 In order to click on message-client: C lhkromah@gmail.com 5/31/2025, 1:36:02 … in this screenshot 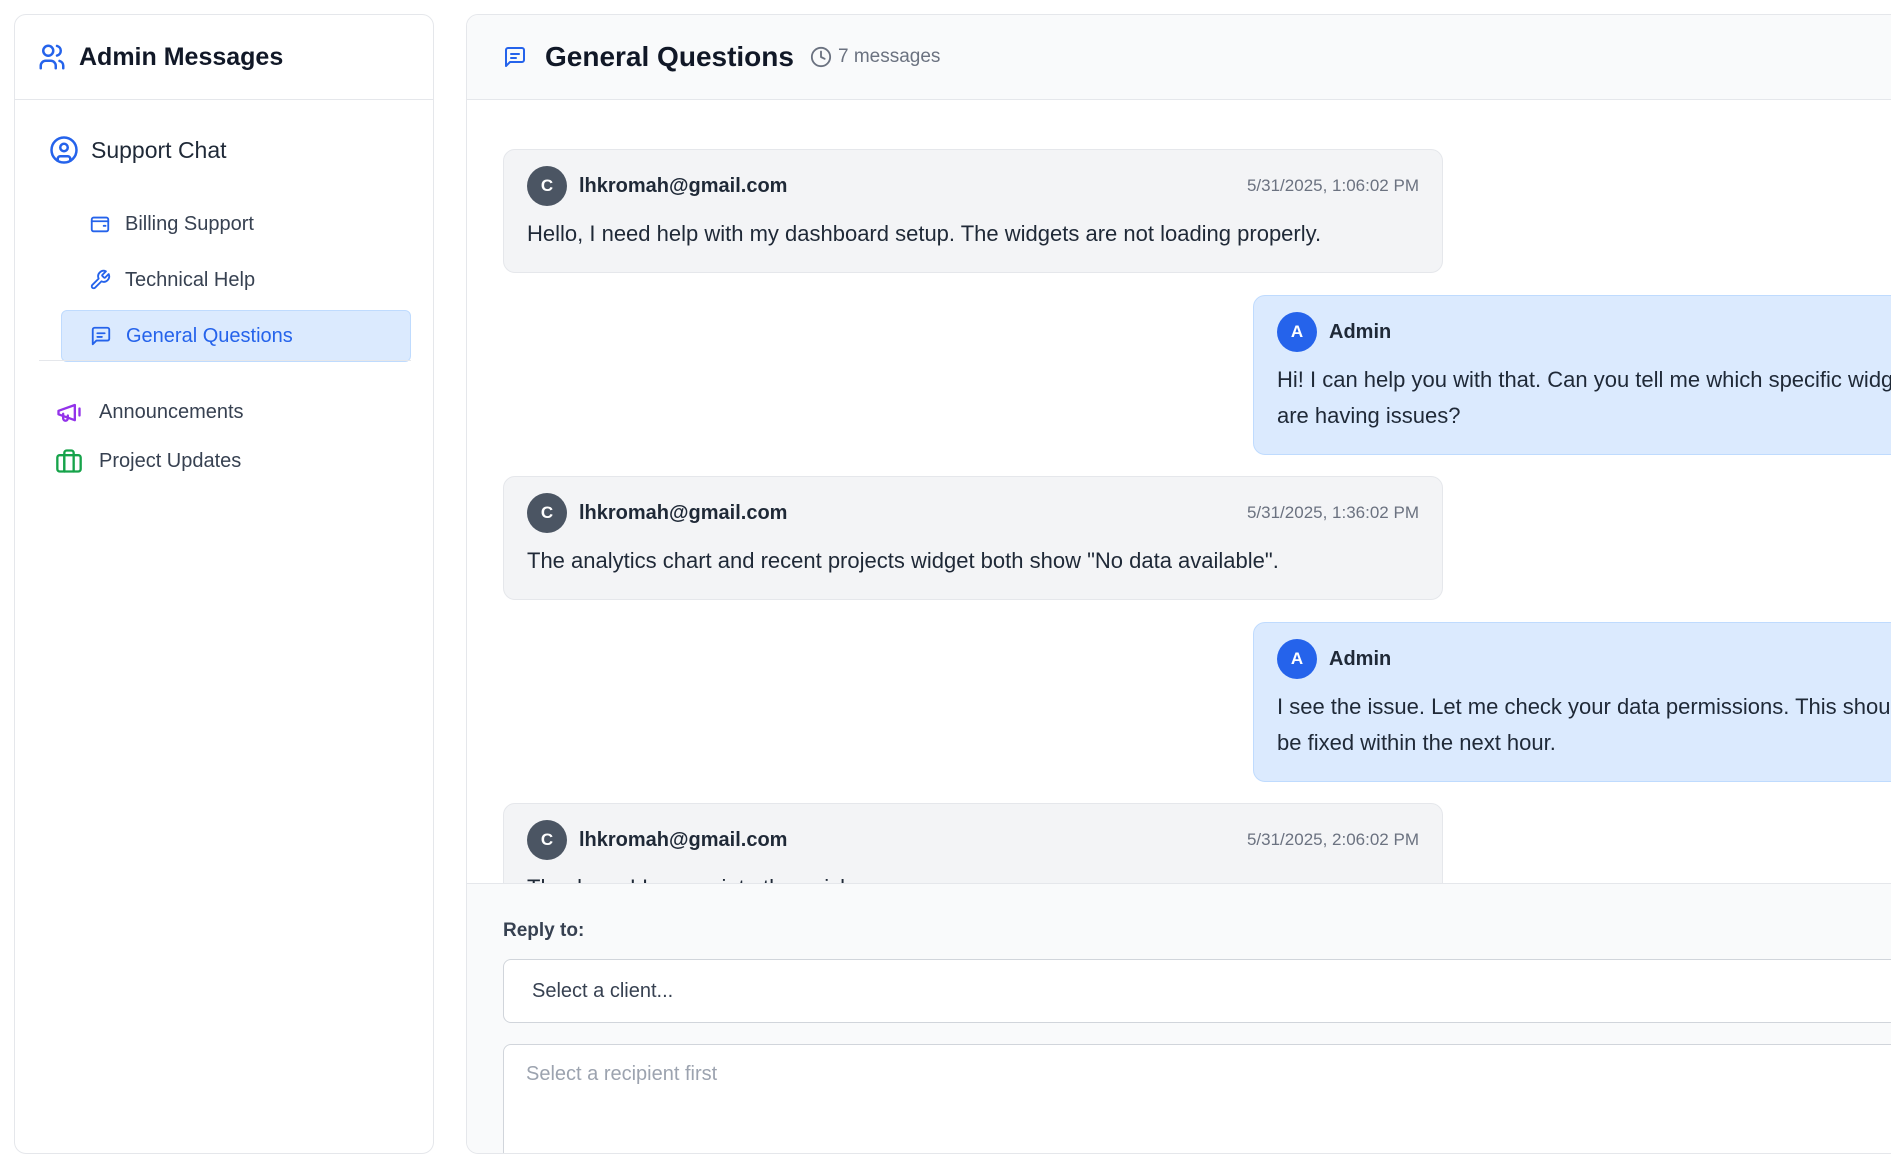, I will do `click(973, 538)`.